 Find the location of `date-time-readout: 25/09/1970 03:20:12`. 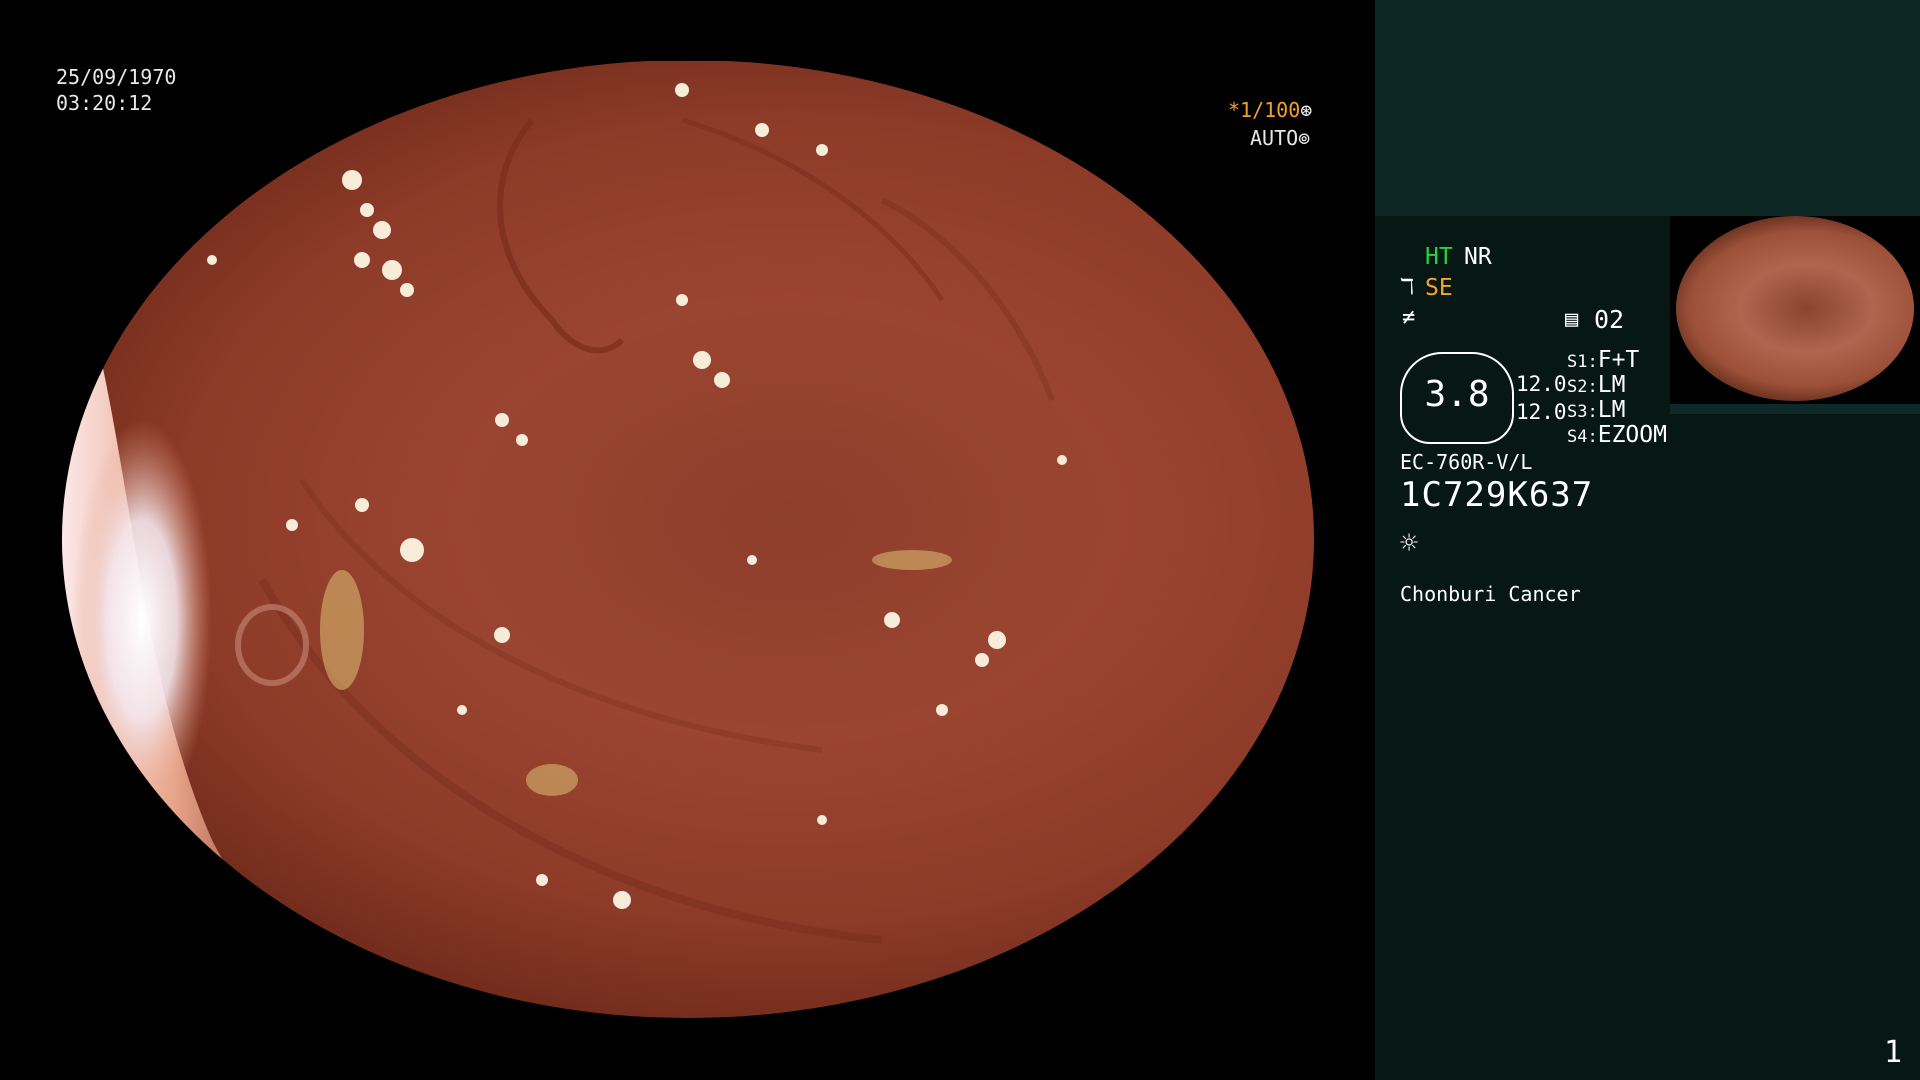

date-time-readout: 25/09/1970 03:20:12 is located at coordinates (116, 90).